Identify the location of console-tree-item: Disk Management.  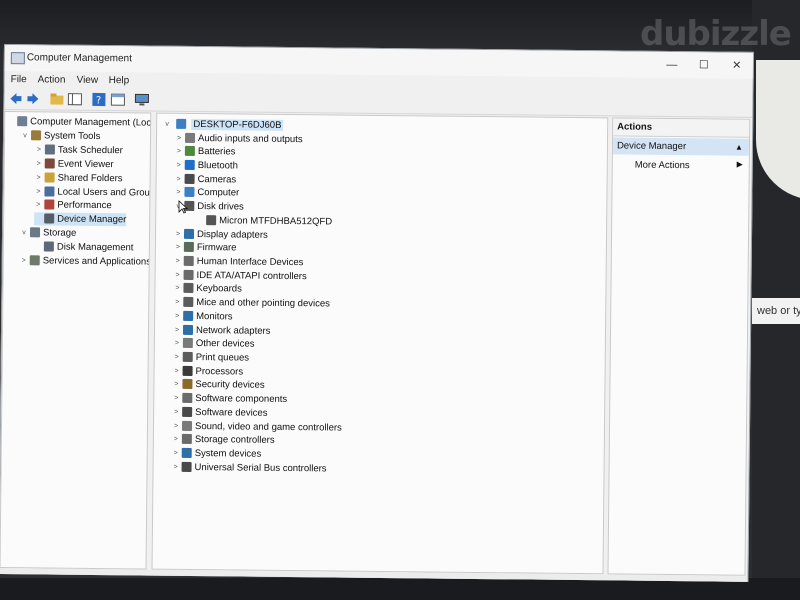
(84, 247).